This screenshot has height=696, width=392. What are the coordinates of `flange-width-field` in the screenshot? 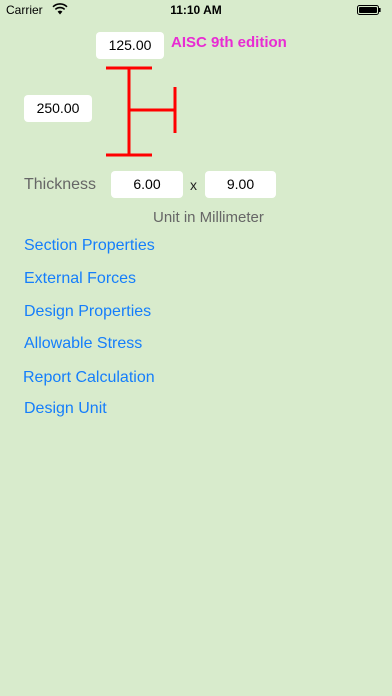 It's located at (130, 45).